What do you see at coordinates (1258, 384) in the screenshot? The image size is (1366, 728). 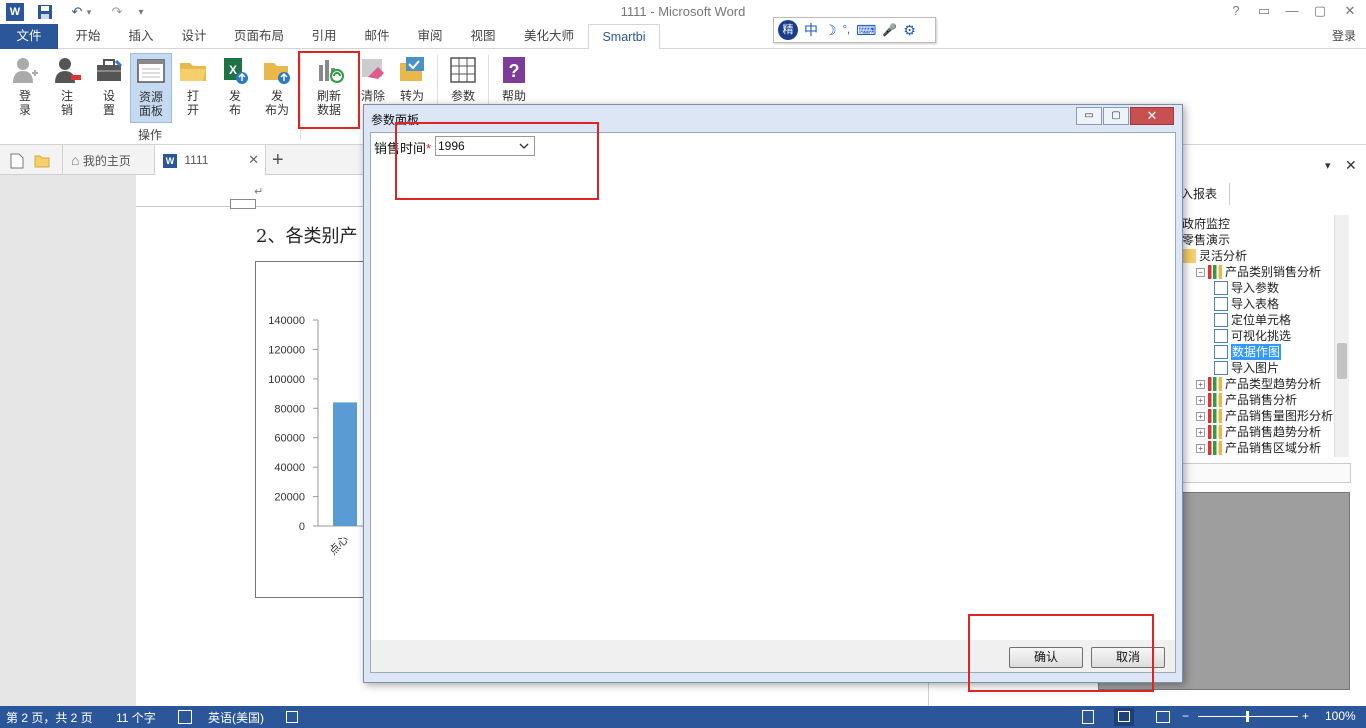 I see `tree-node: + 产品类型趋势分析` at bounding box center [1258, 384].